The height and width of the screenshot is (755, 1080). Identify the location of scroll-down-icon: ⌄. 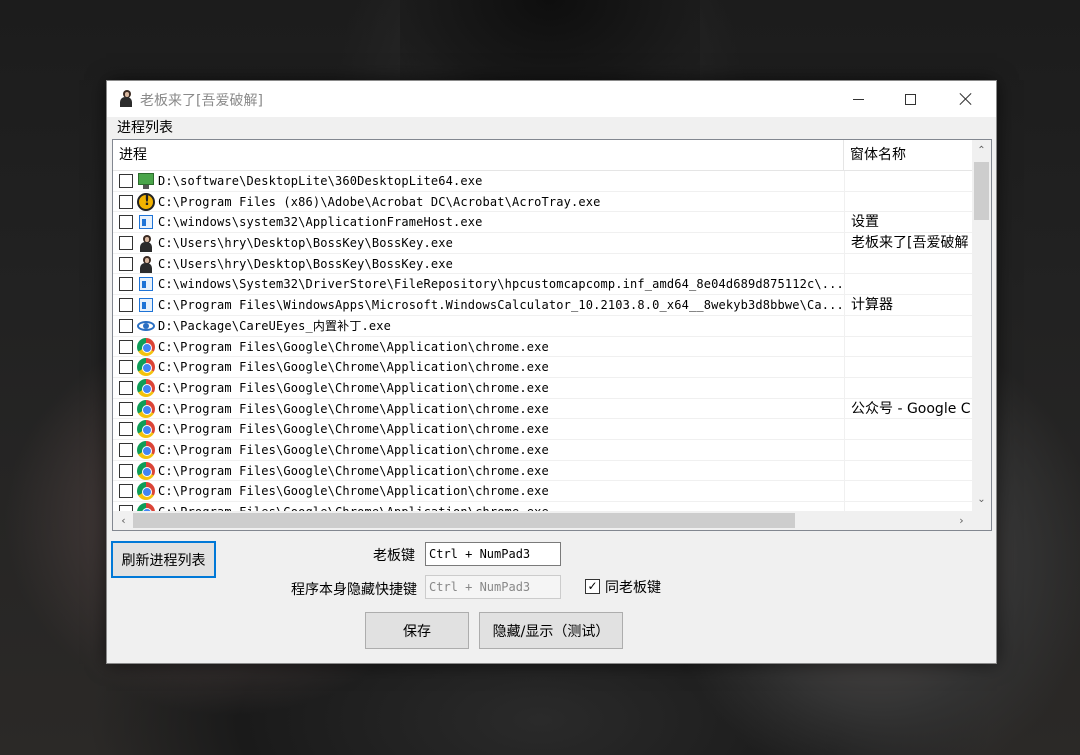
(981, 499).